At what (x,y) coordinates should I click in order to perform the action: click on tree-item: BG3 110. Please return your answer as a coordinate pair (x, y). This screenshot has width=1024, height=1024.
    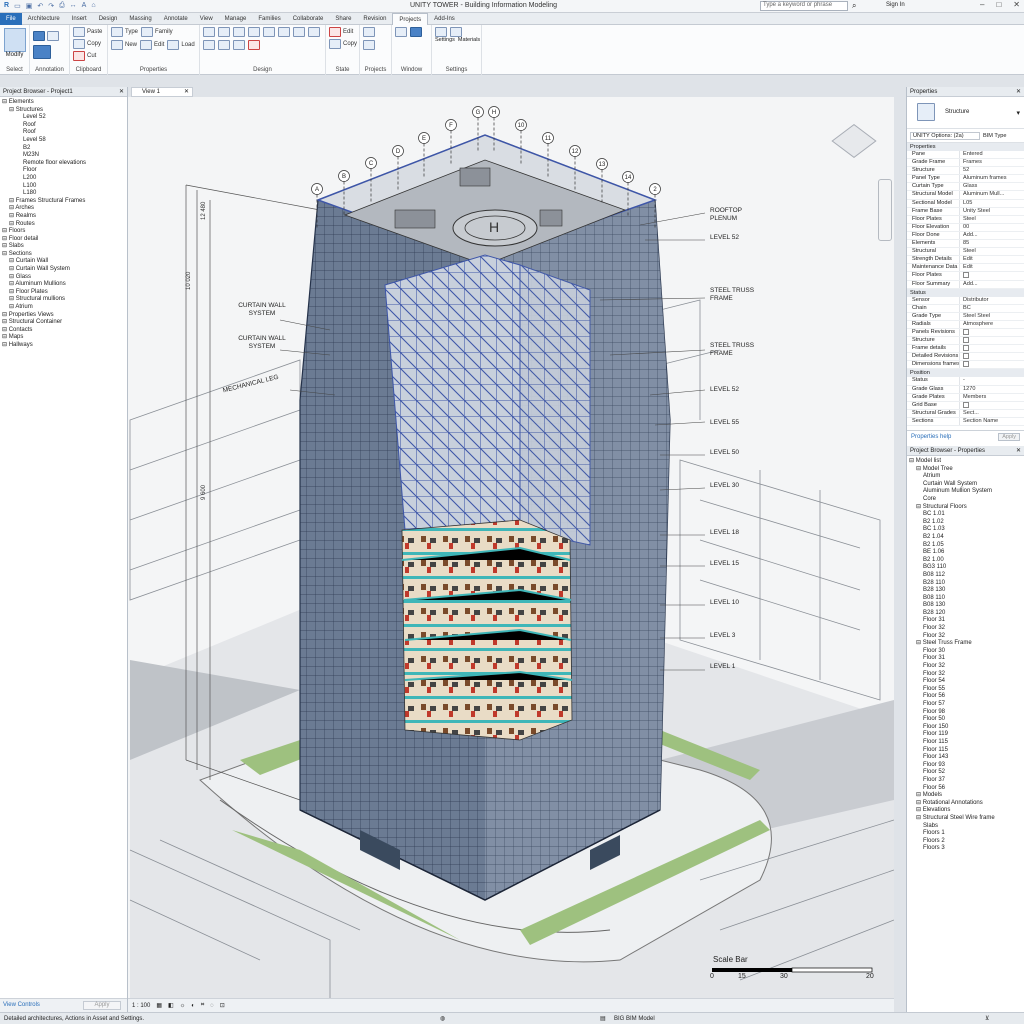
    Looking at the image, I should click on (966, 568).